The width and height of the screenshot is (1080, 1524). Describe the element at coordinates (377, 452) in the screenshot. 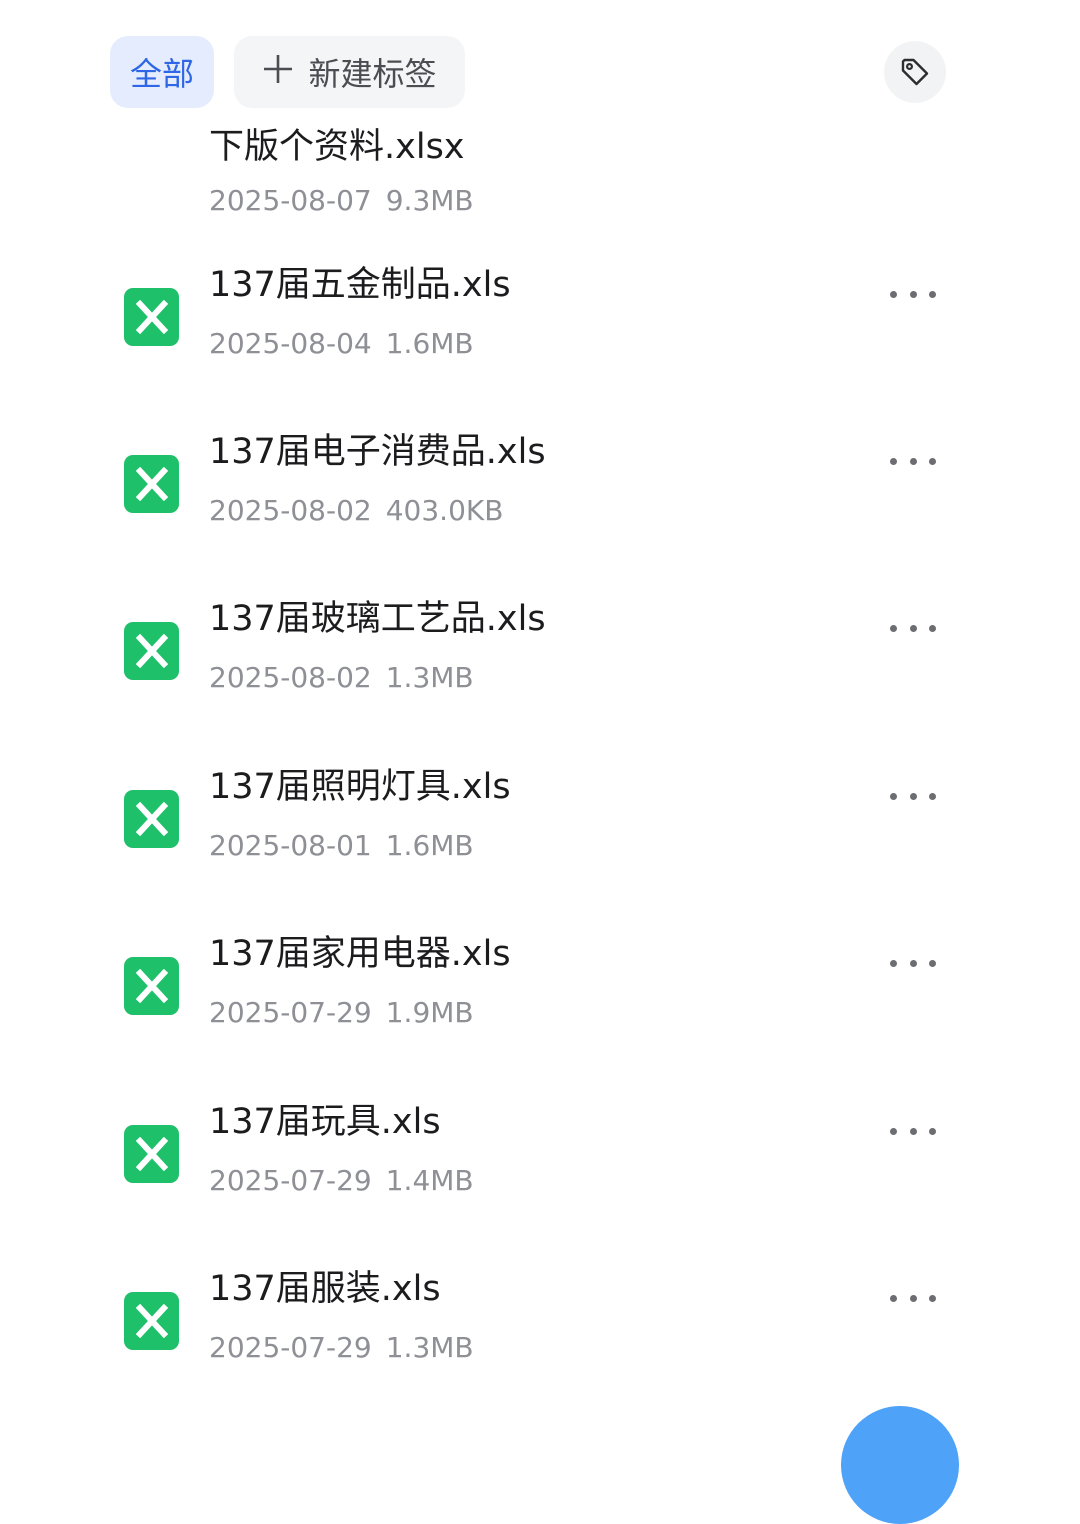

I see `file-name: 137届电子消费品.xls` at that location.